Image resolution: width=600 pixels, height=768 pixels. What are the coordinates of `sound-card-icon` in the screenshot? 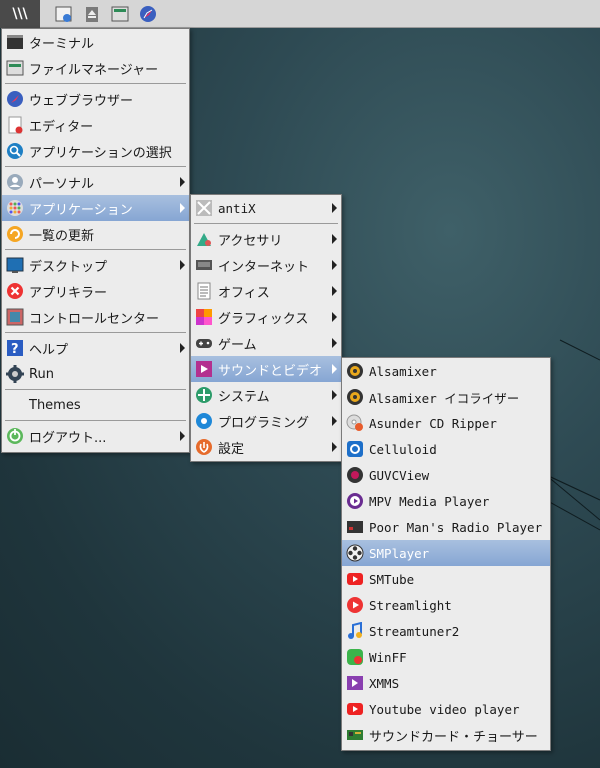 It's located at (355, 735).